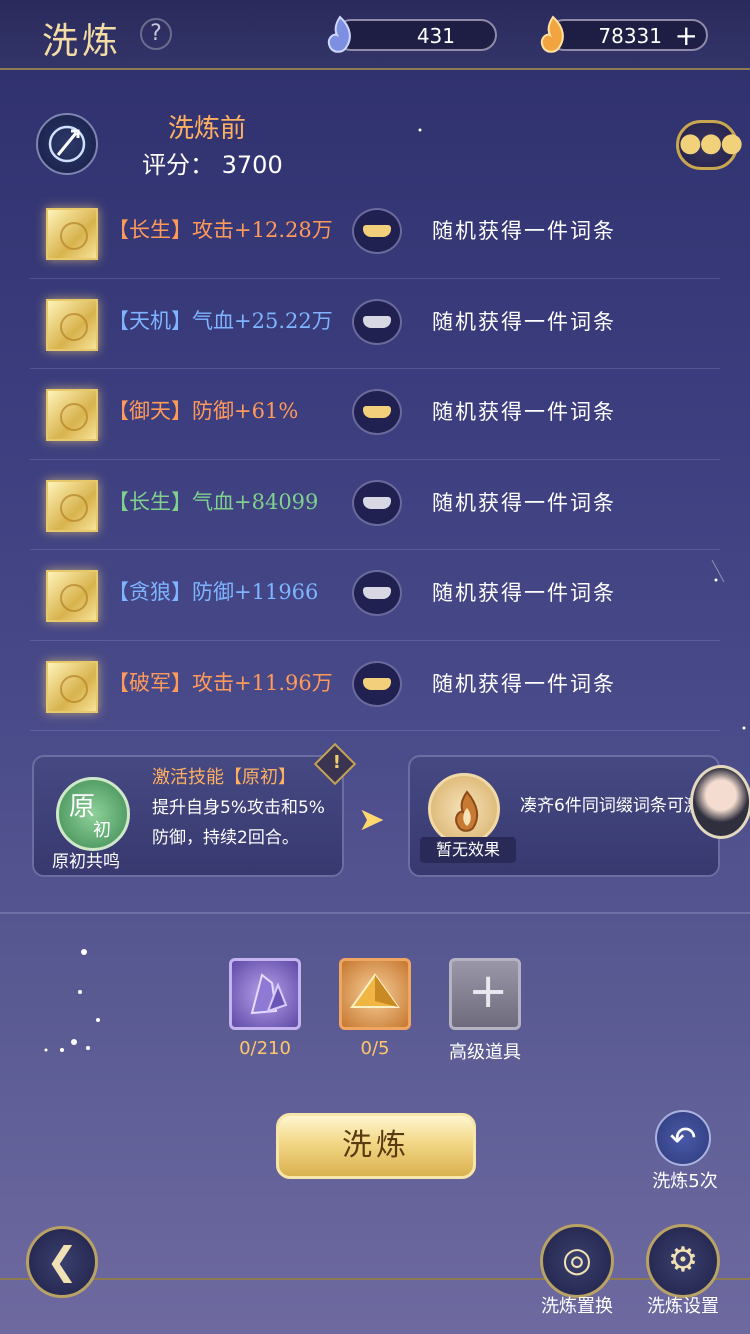 The height and width of the screenshot is (1334, 750). I want to click on page-title: 洗炼, so click(82, 41).